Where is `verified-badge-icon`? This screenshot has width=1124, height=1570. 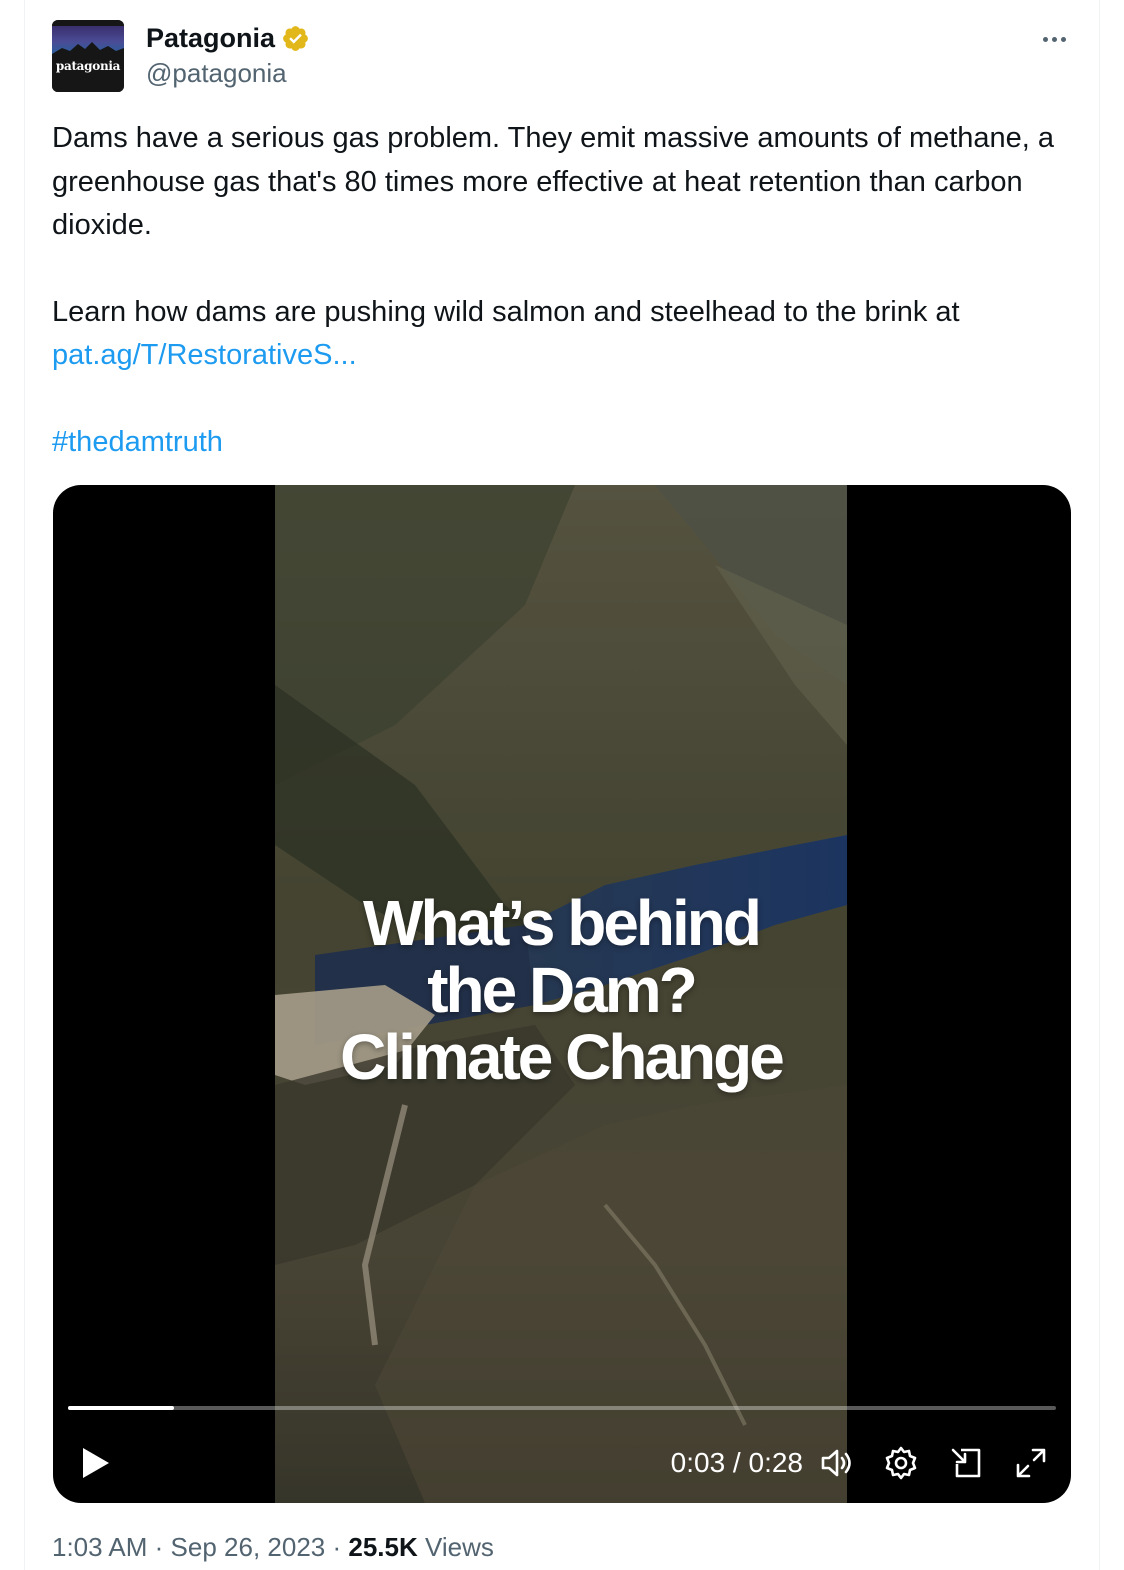
verified-badge-icon is located at coordinates (295, 38).